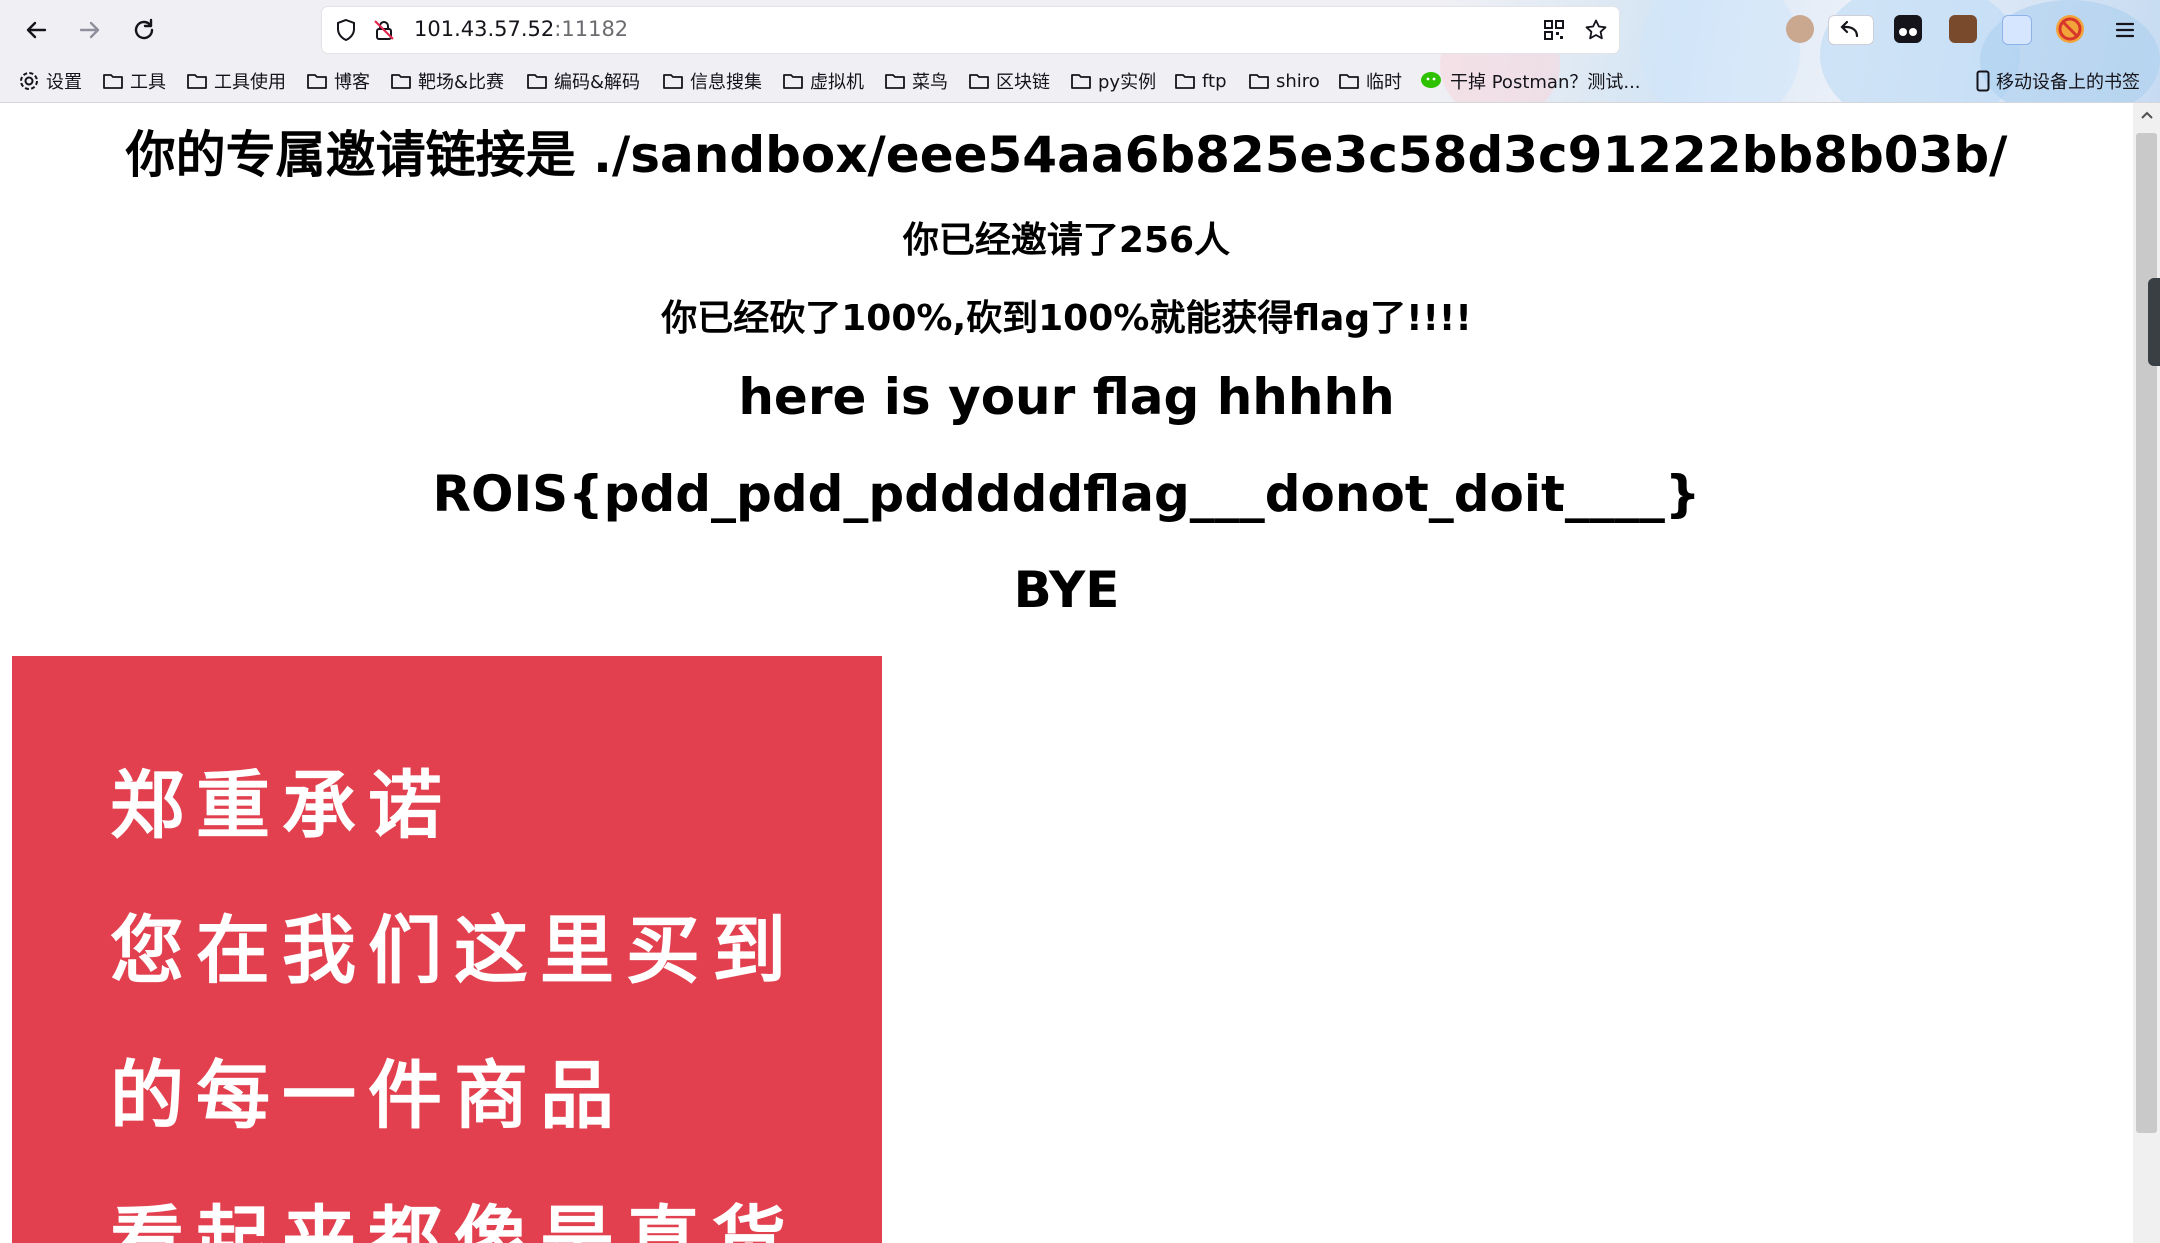 This screenshot has width=2160, height=1243. What do you see at coordinates (29, 81) in the screenshot?
I see `gear-icon` at bounding box center [29, 81].